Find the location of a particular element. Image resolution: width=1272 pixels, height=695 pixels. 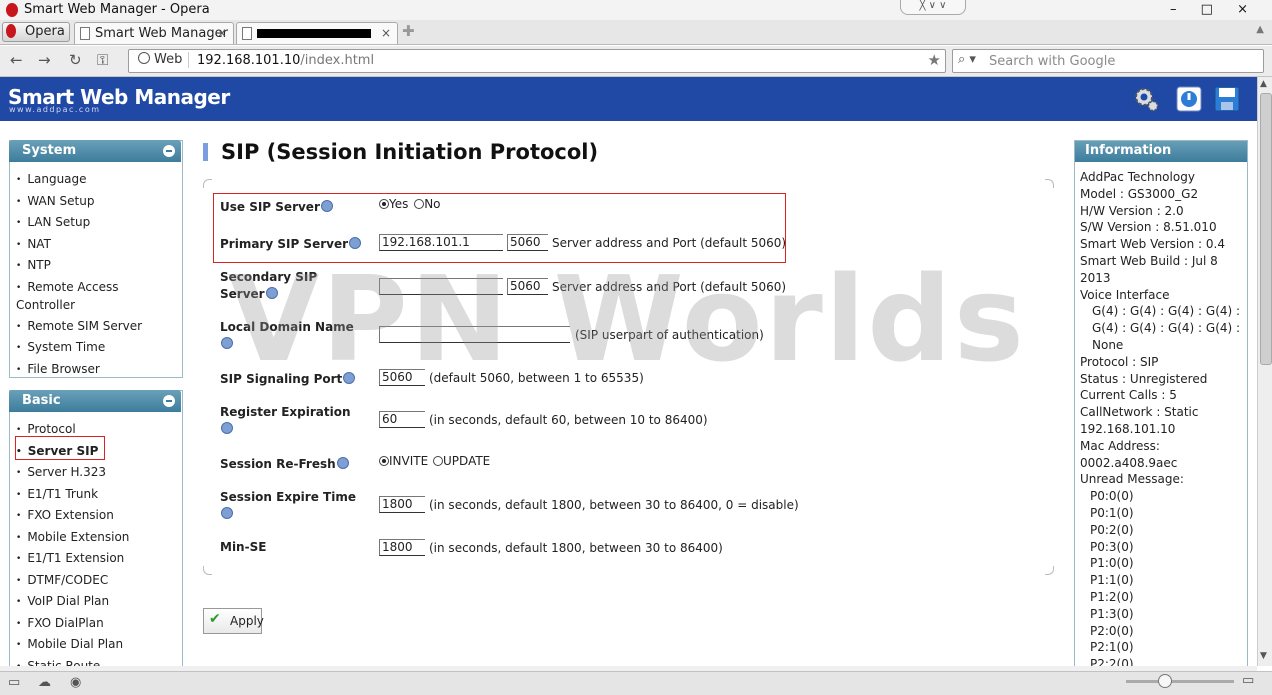

register-expiration-input: 60 is located at coordinates (402, 419).